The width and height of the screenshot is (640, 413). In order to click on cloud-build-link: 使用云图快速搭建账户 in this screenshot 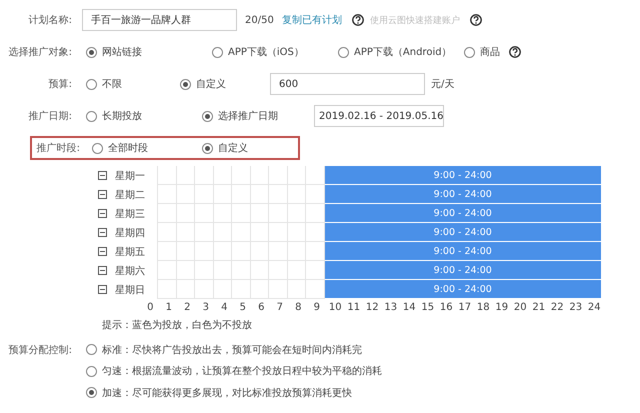, I will do `click(415, 20)`.